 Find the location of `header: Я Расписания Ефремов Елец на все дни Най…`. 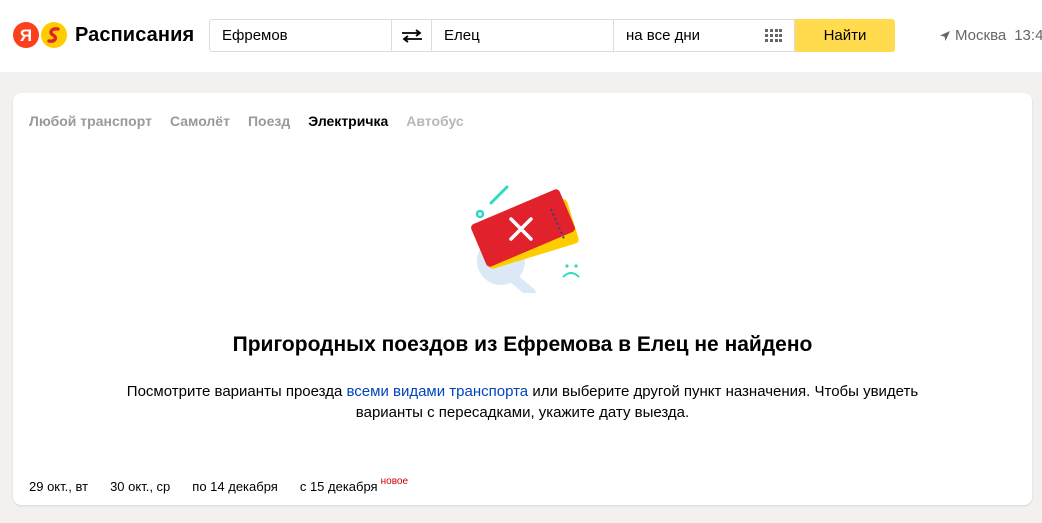

header: Я Расписания Ефремов Елец на все дни Най… is located at coordinates (521, 36).